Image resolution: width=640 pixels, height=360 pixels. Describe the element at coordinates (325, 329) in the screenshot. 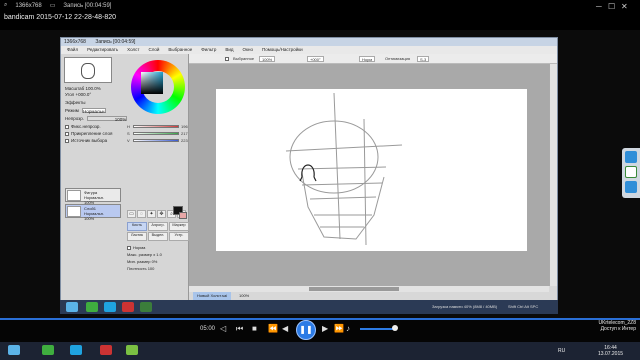

I see `step-forward-icon: ▶` at that location.